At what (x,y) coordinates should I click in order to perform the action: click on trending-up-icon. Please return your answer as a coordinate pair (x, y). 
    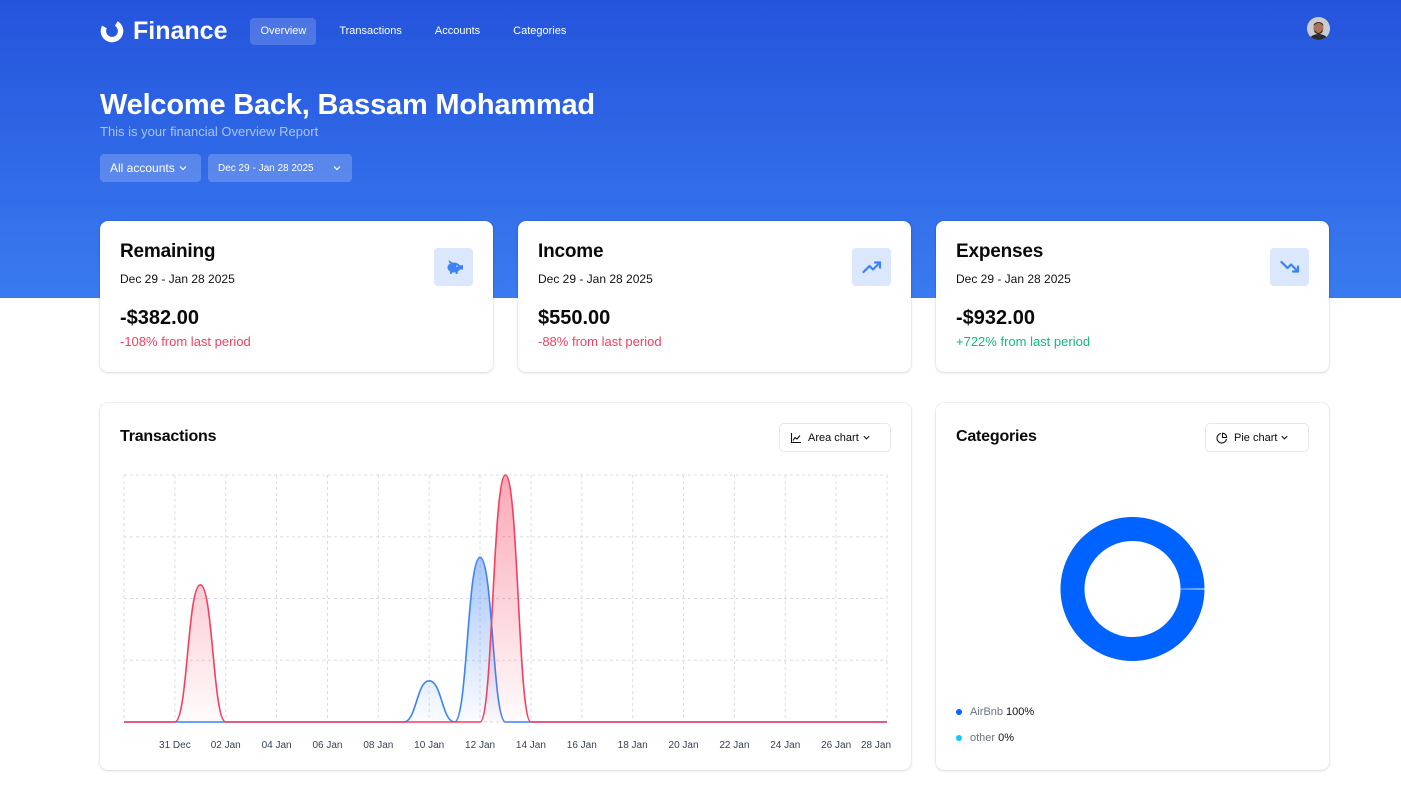
    Looking at the image, I should click on (871, 267).